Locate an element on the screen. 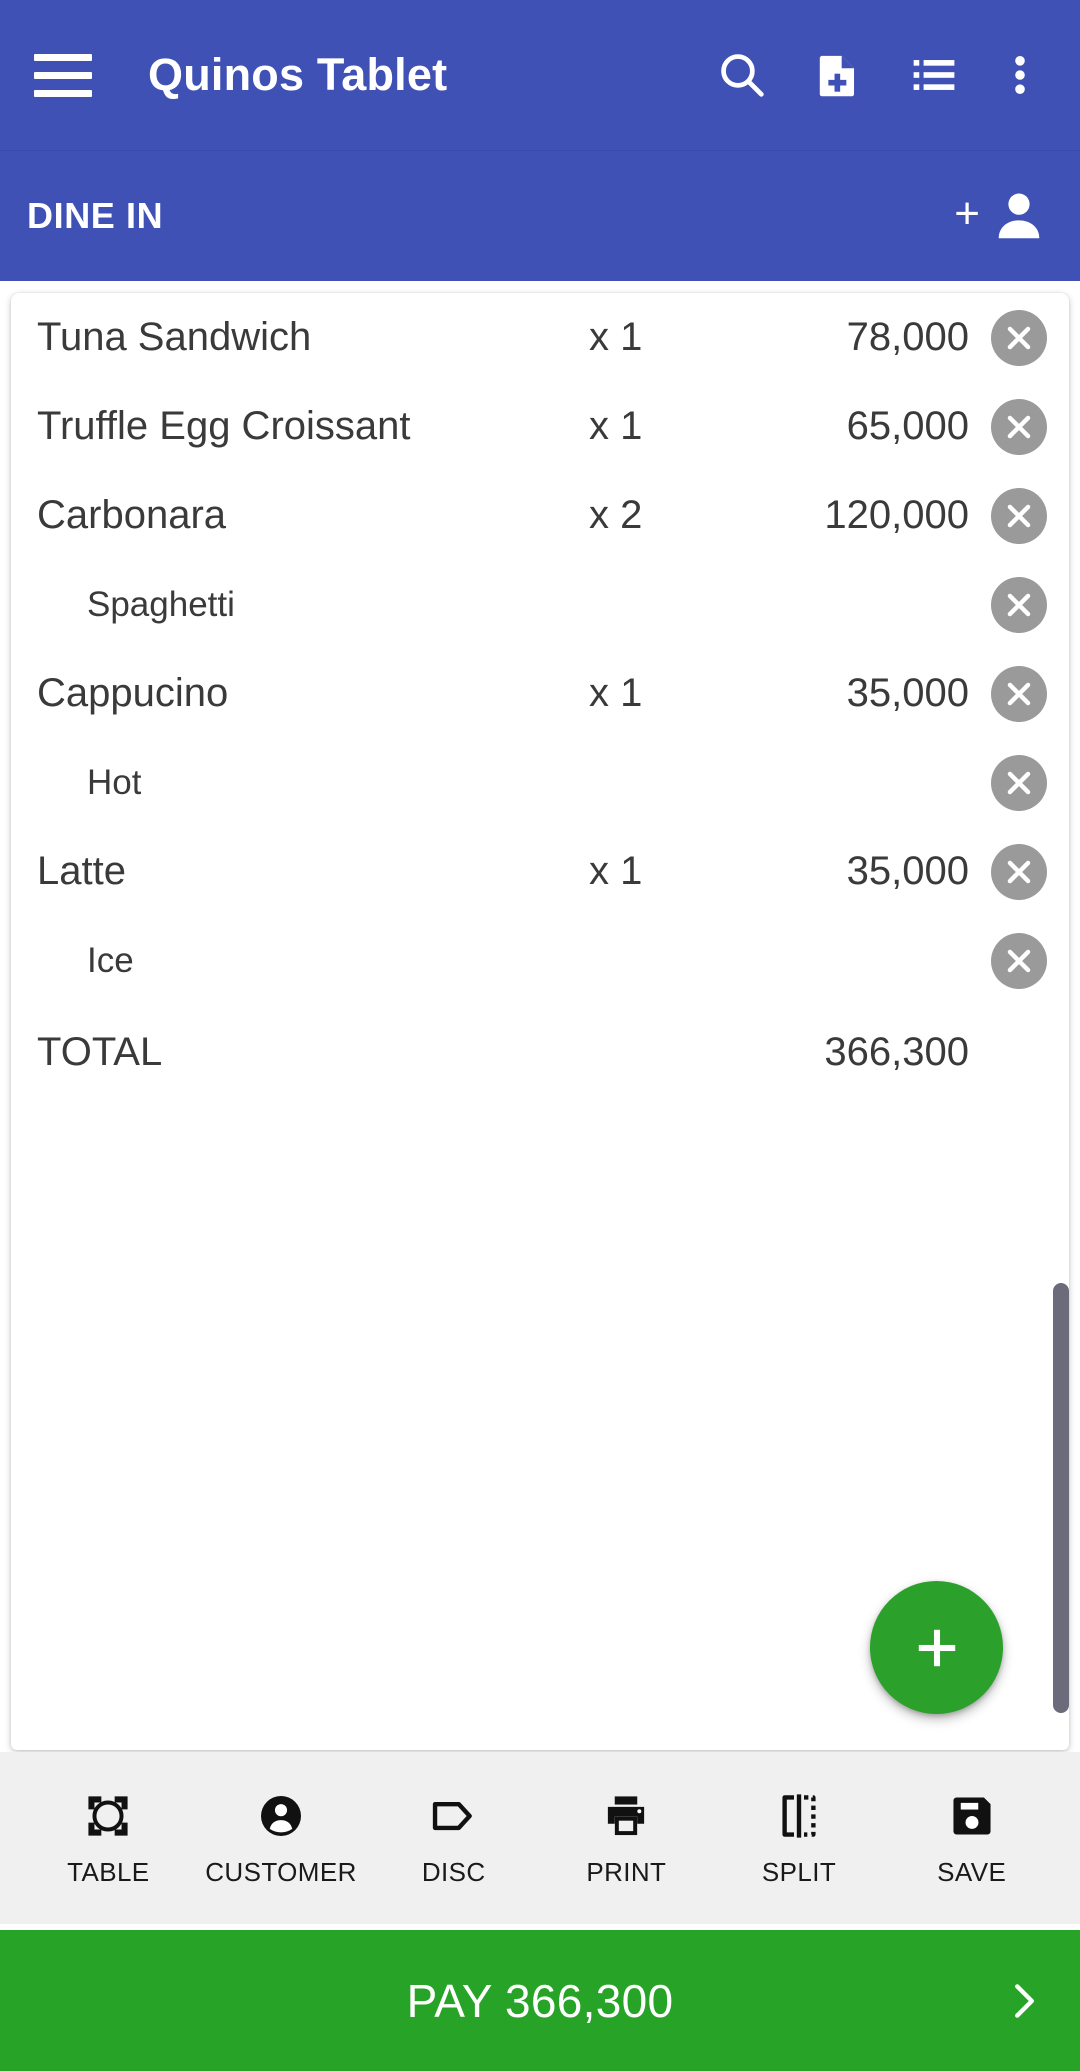 This screenshot has width=1080, height=2071. bottom-toolbar: TABLE CUSTOMER DISC PRINT SPLIT SAVE is located at coordinates (540, 1838).